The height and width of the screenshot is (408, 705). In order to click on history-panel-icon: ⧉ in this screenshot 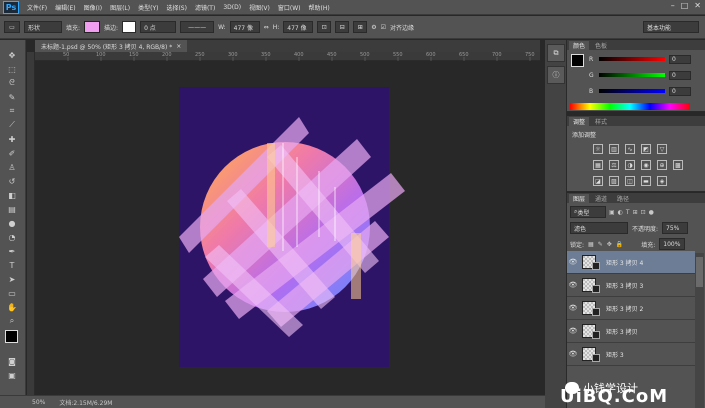, I will do `click(556, 53)`.